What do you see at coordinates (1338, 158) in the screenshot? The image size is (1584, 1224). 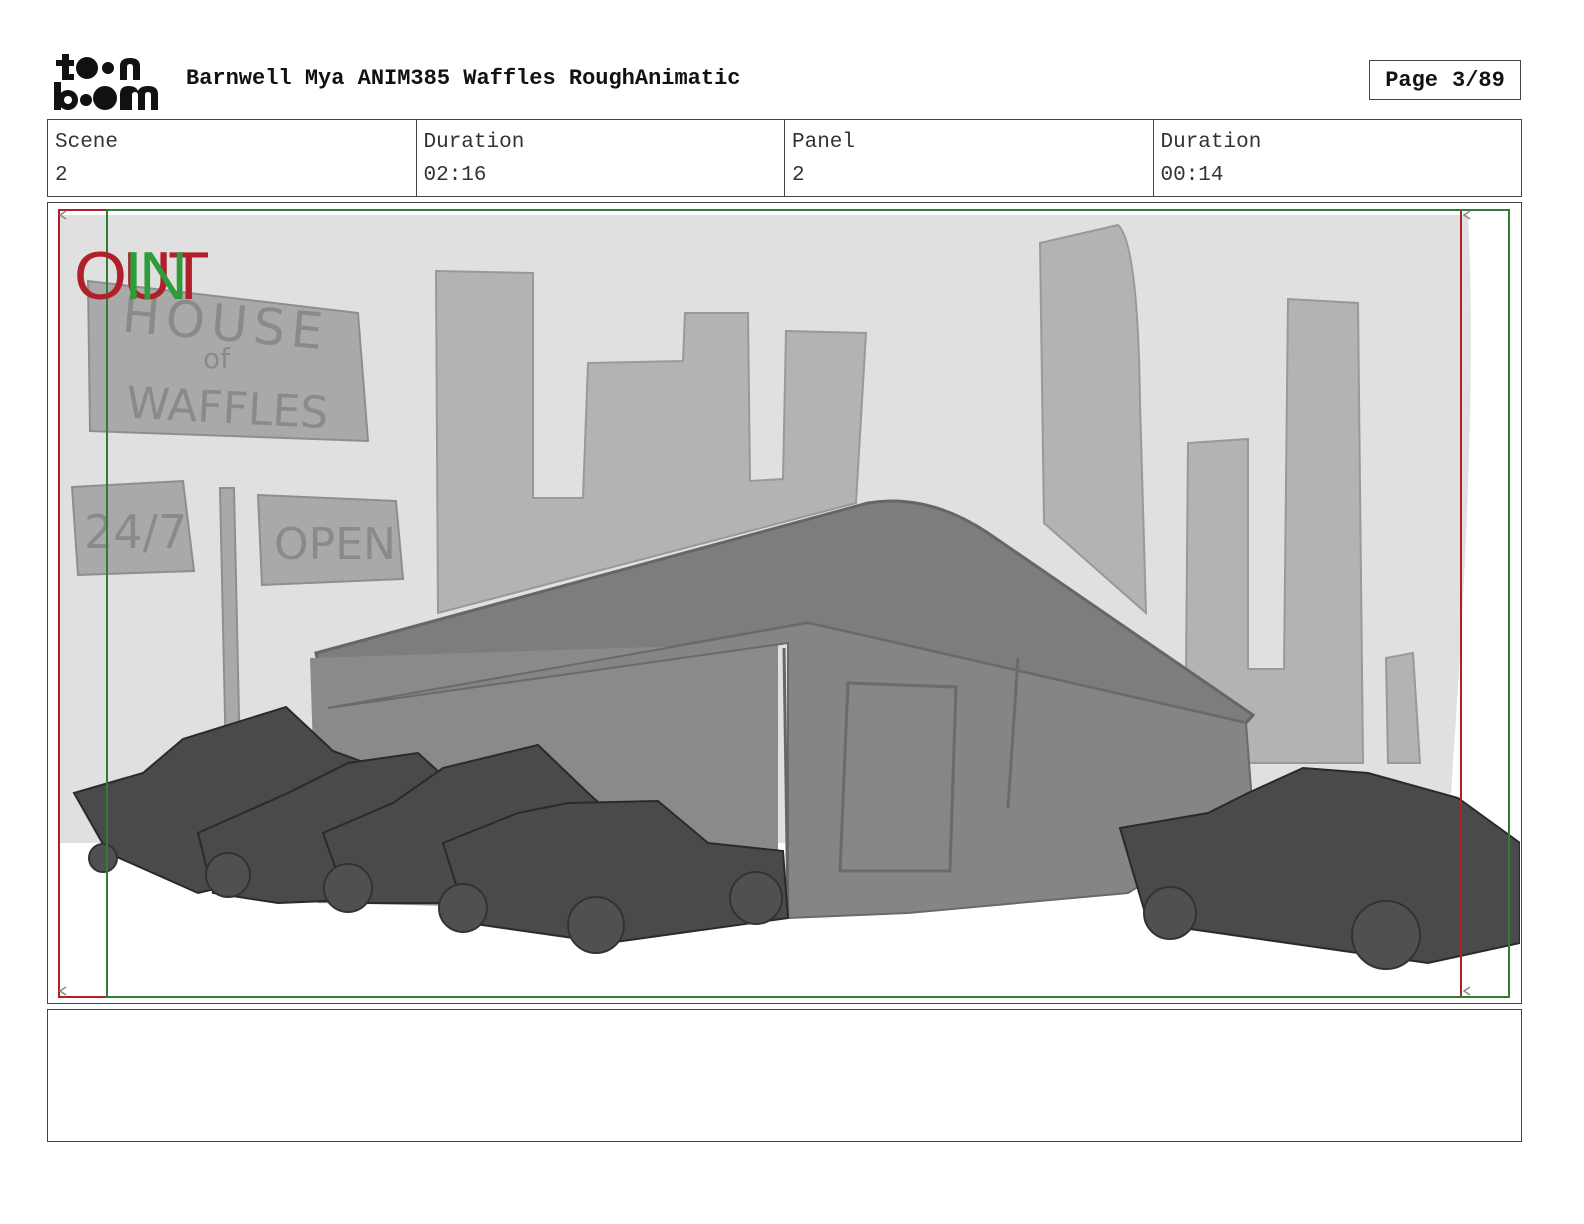 I see `panel-duration-cell: Duration 00:14` at bounding box center [1338, 158].